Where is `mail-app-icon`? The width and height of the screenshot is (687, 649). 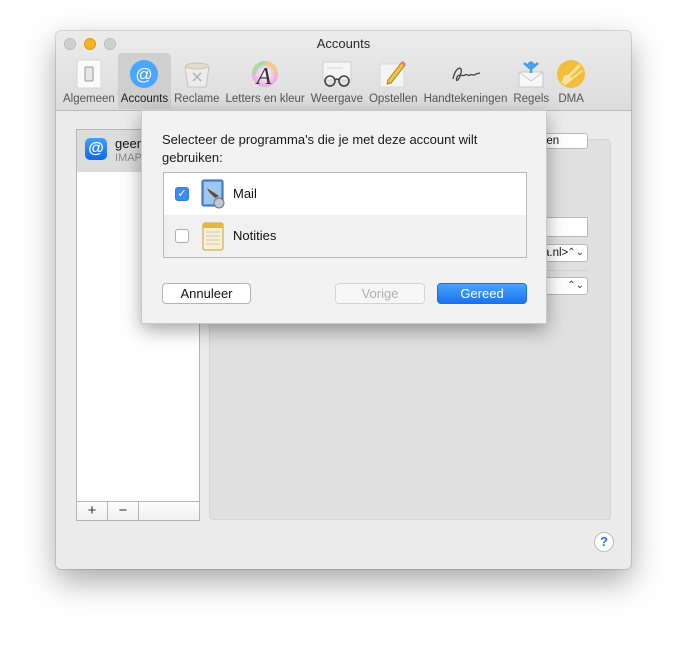 mail-app-icon is located at coordinates (213, 194).